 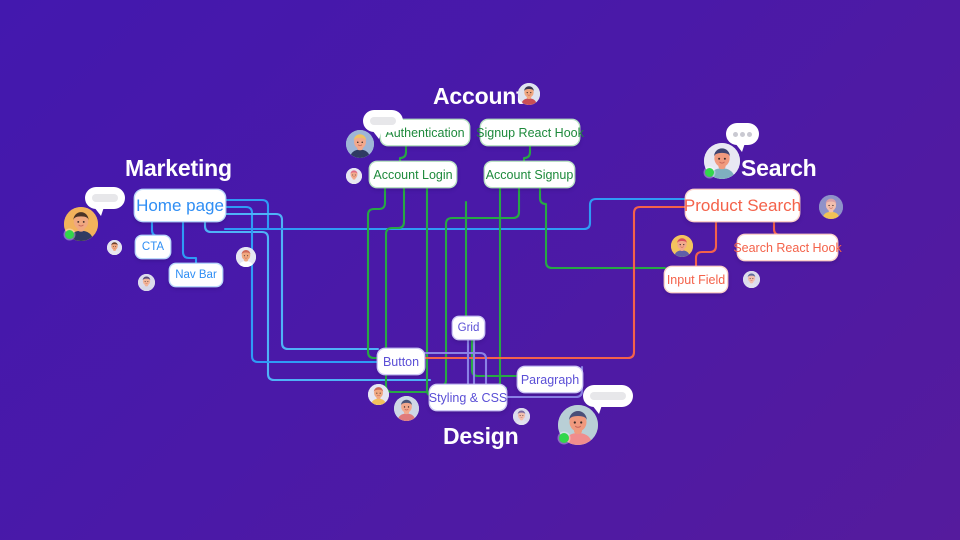 I want to click on section-title-search: Search, so click(x=779, y=168).